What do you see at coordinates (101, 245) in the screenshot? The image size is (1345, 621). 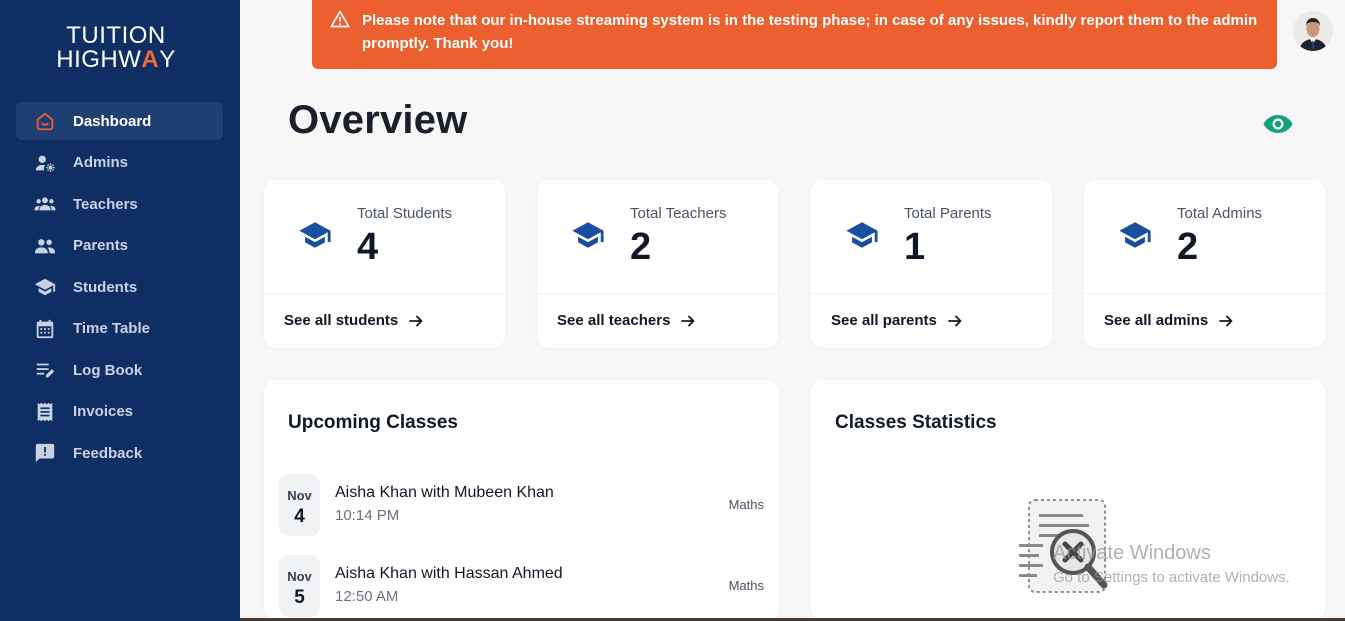 I see `sidebar-item-label: Parents` at bounding box center [101, 245].